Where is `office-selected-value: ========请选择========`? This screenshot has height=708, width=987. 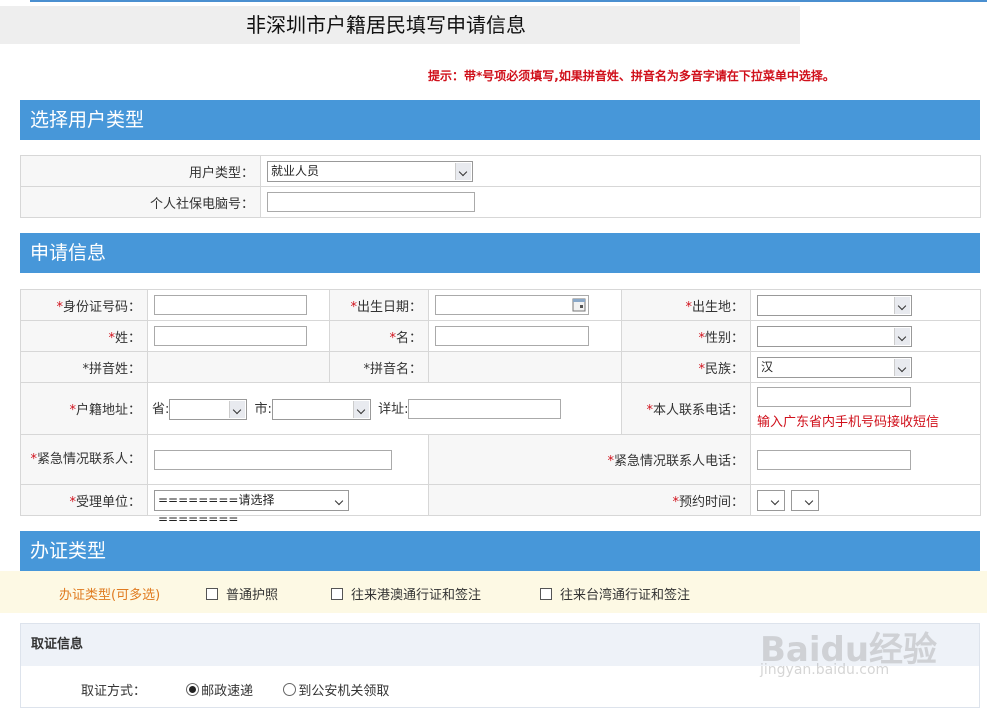 office-selected-value: ========请选择======== is located at coordinates (216, 509).